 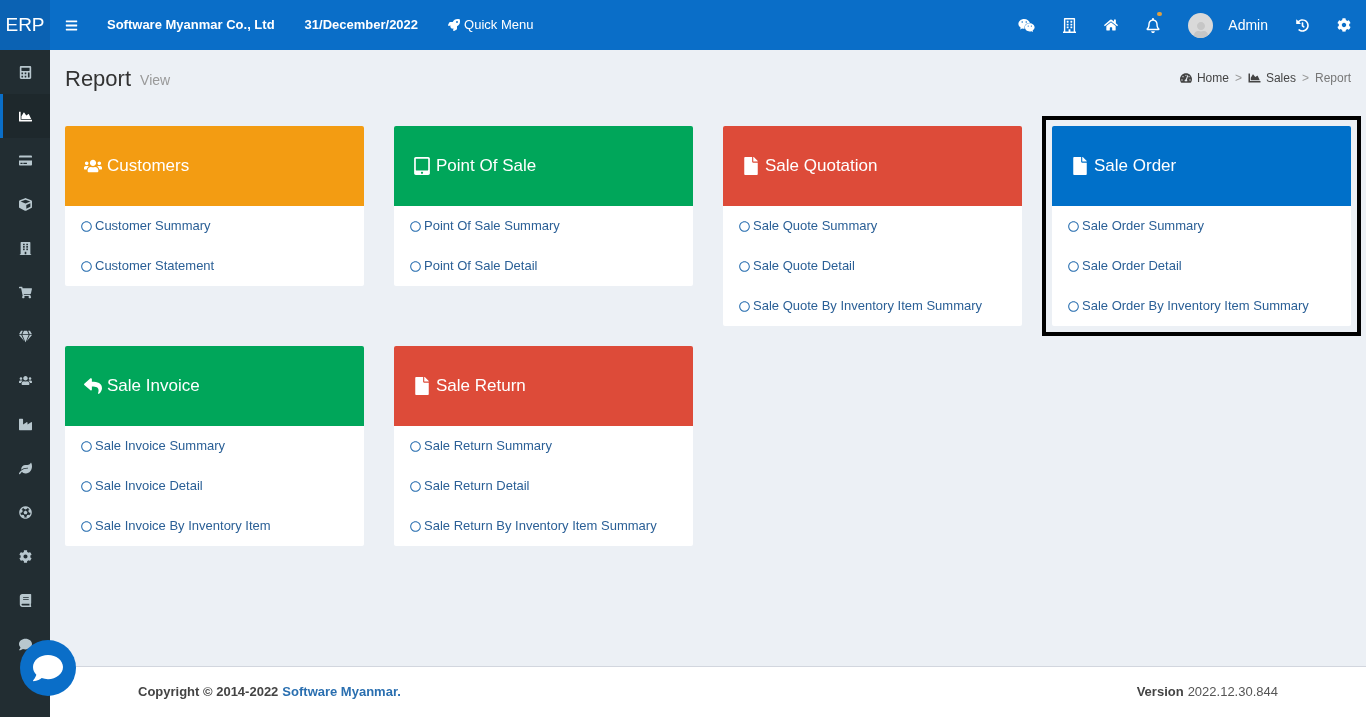 What do you see at coordinates (1027, 25) in the screenshot?
I see `chat-icon` at bounding box center [1027, 25].